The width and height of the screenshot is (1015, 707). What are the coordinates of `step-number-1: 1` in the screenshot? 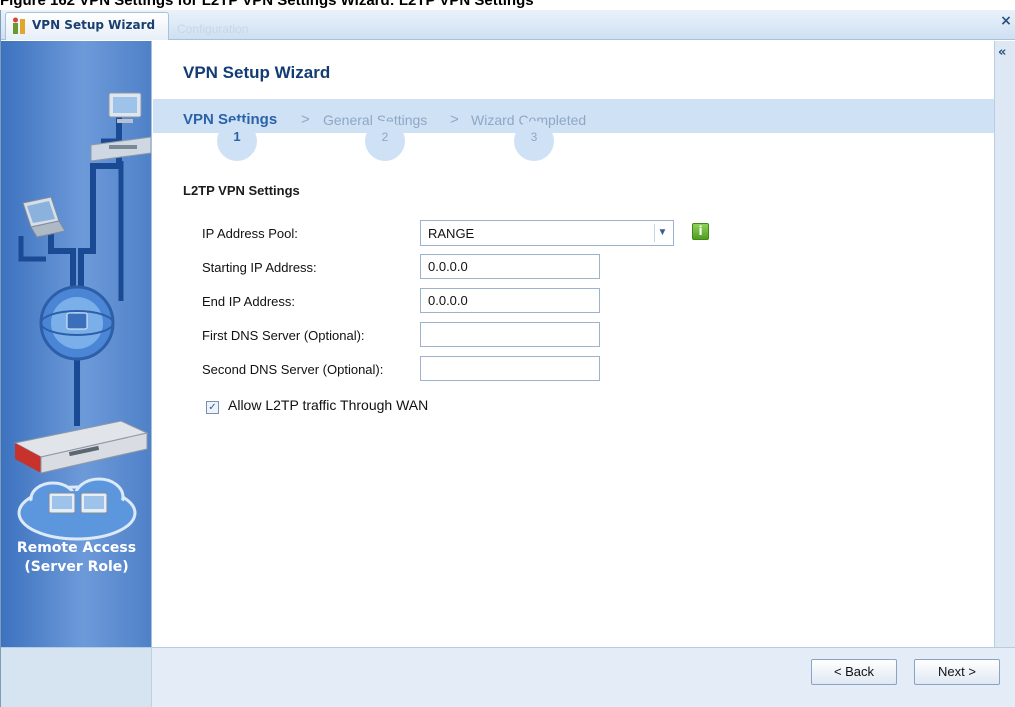 It's located at (237, 141).